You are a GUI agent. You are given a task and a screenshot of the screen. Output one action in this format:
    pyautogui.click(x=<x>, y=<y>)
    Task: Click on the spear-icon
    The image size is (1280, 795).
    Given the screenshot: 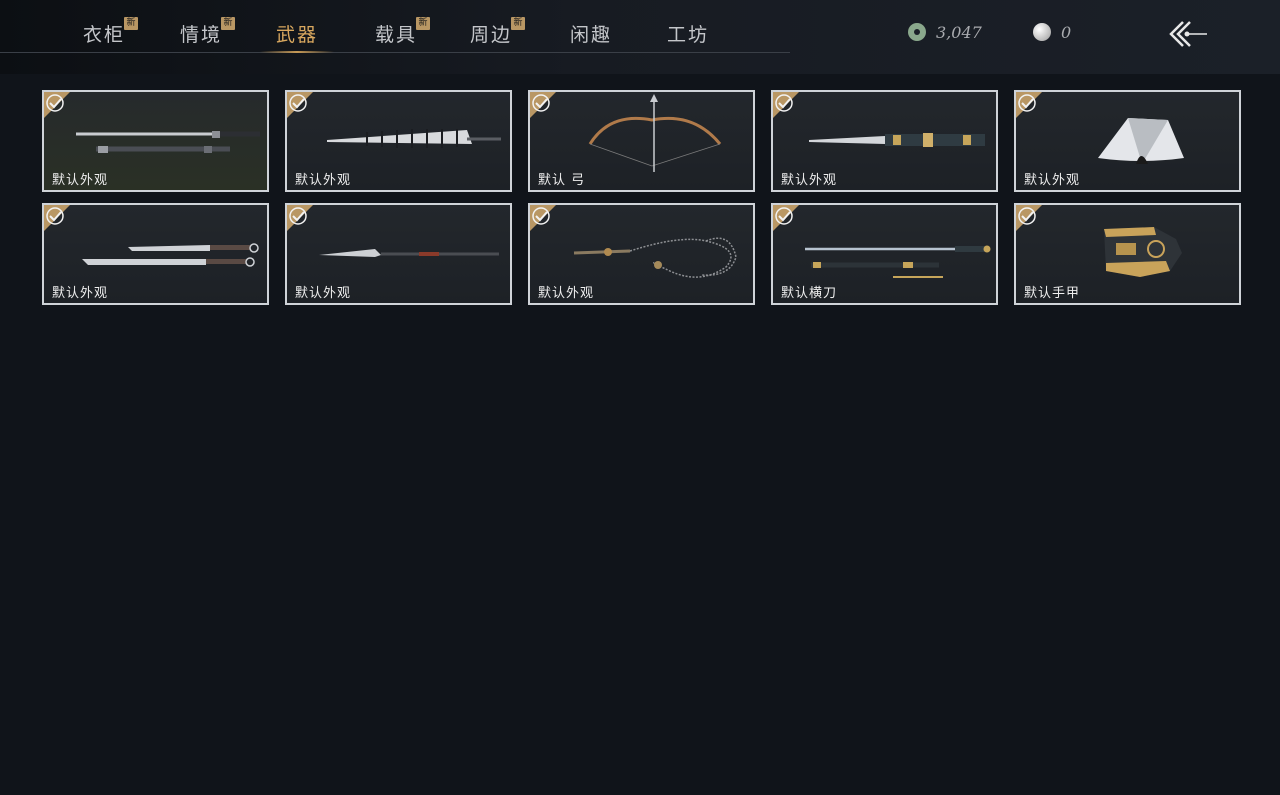 What is the action you would take?
    pyautogui.click(x=409, y=253)
    